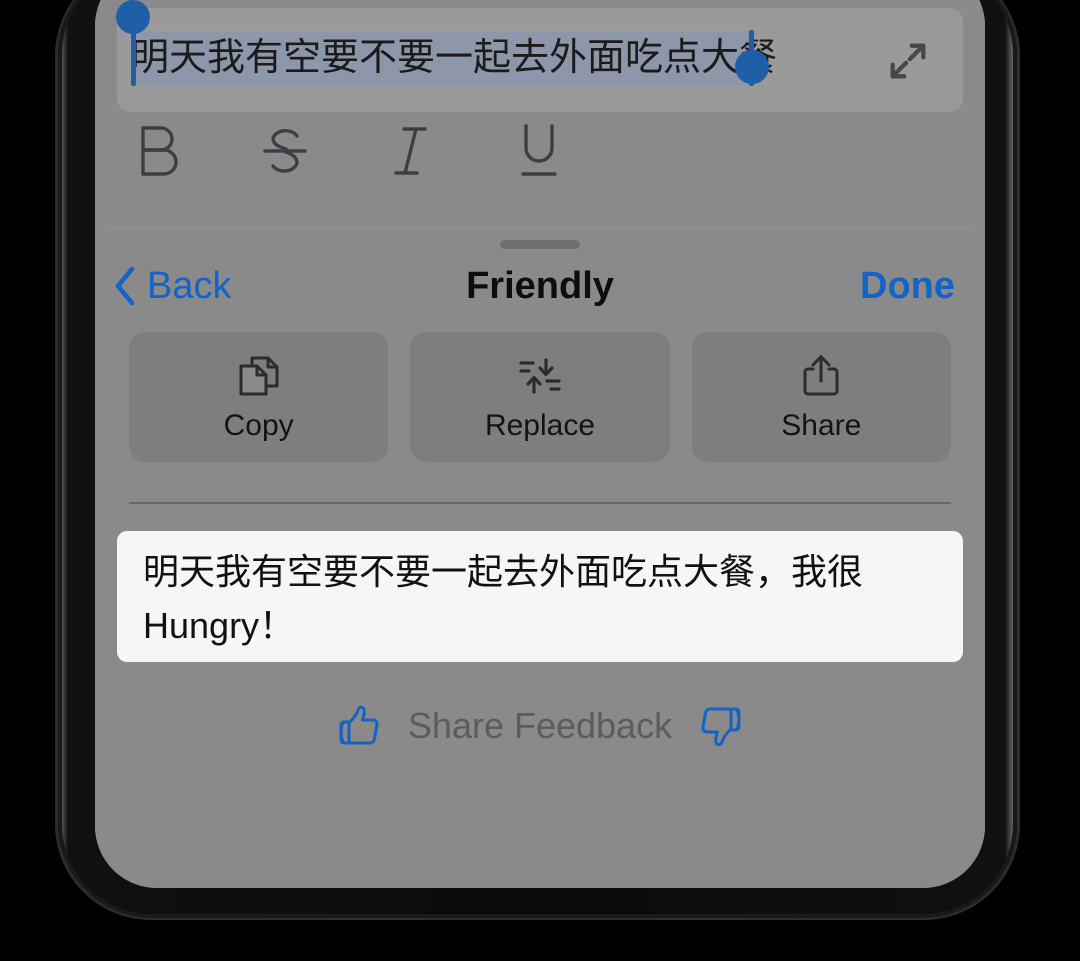 The height and width of the screenshot is (961, 1080). I want to click on underline-button, so click(539, 151).